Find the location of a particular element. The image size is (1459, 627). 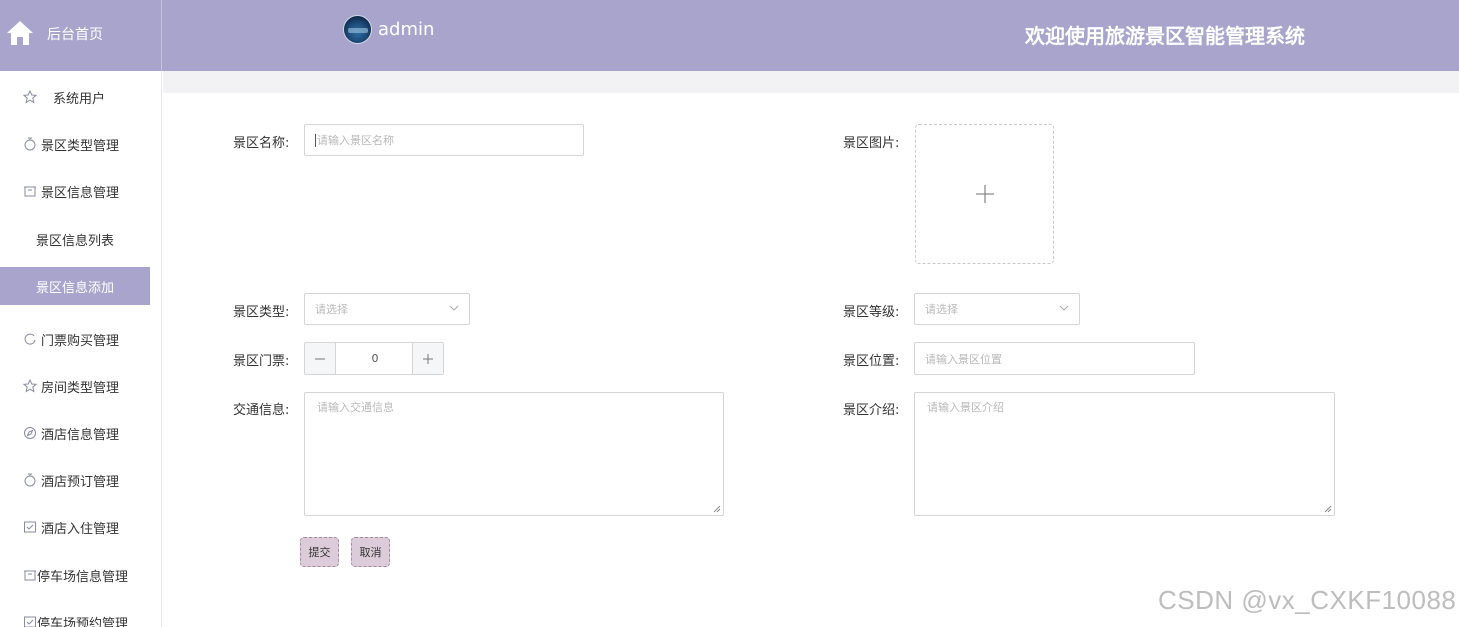

sidebar-subitem-scenic-add: 景区信息添加 is located at coordinates (75, 286).